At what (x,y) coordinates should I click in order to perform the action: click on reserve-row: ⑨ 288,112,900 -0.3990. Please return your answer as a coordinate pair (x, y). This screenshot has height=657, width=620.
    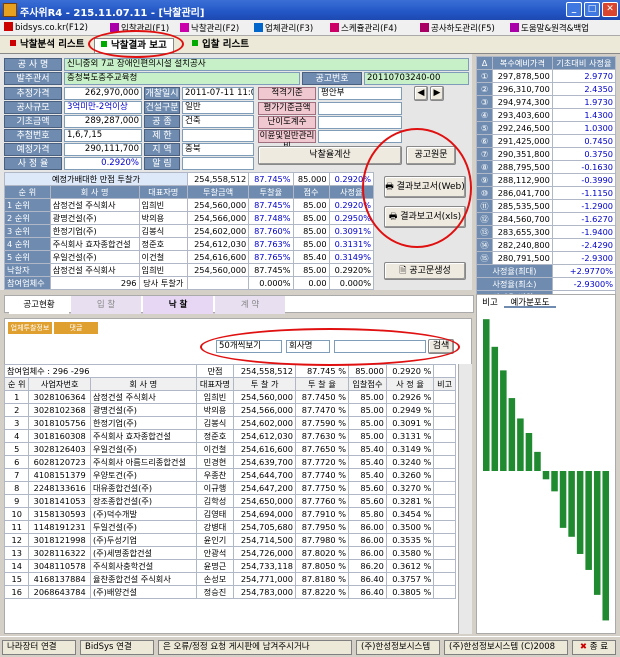
    Looking at the image, I should click on (546, 180).